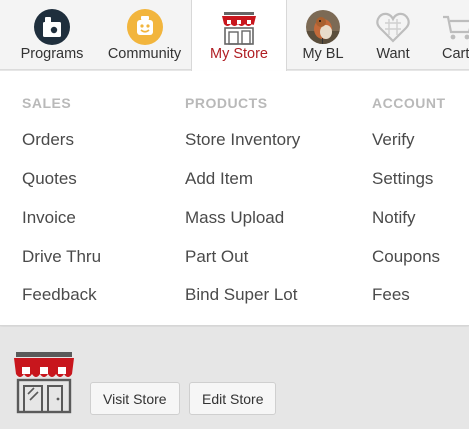  I want to click on visit-store-button: Visit Store, so click(135, 398).